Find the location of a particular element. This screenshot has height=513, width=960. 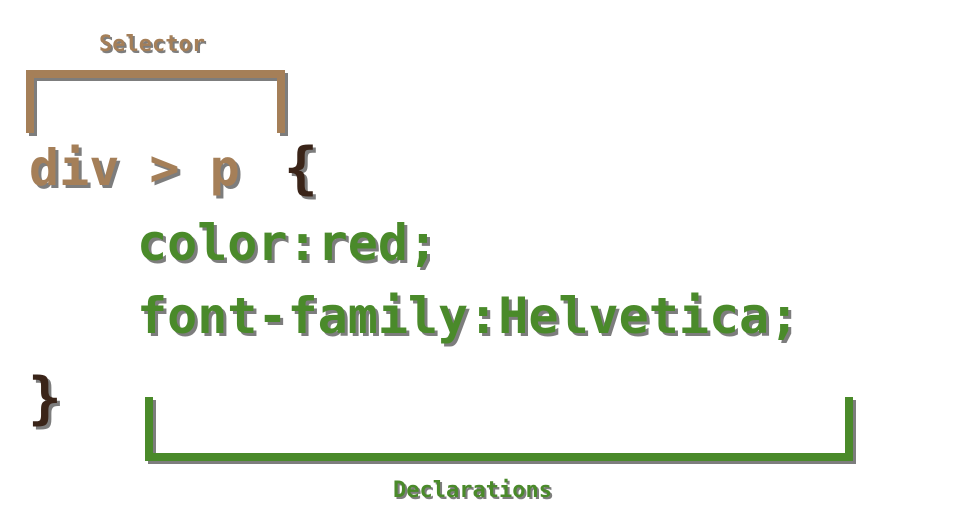

selector-bracket is located at coordinates (157, 103).